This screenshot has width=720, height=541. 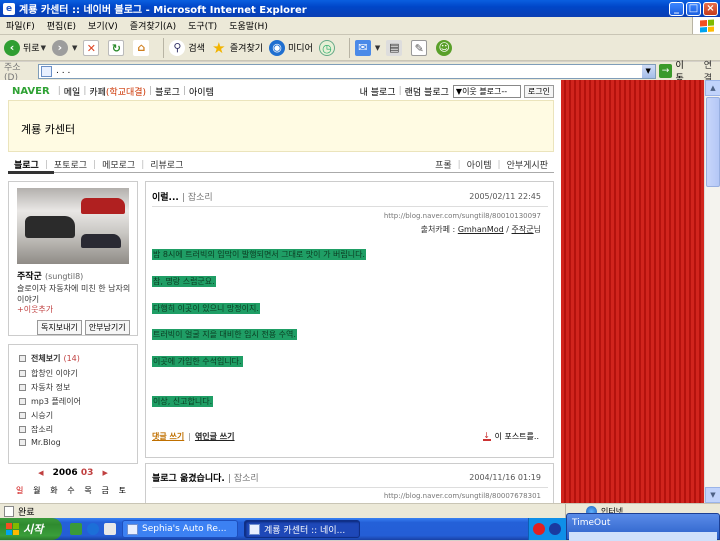 What do you see at coordinates (20, 25) in the screenshot?
I see `menu-file: 파일(F)` at bounding box center [20, 25].